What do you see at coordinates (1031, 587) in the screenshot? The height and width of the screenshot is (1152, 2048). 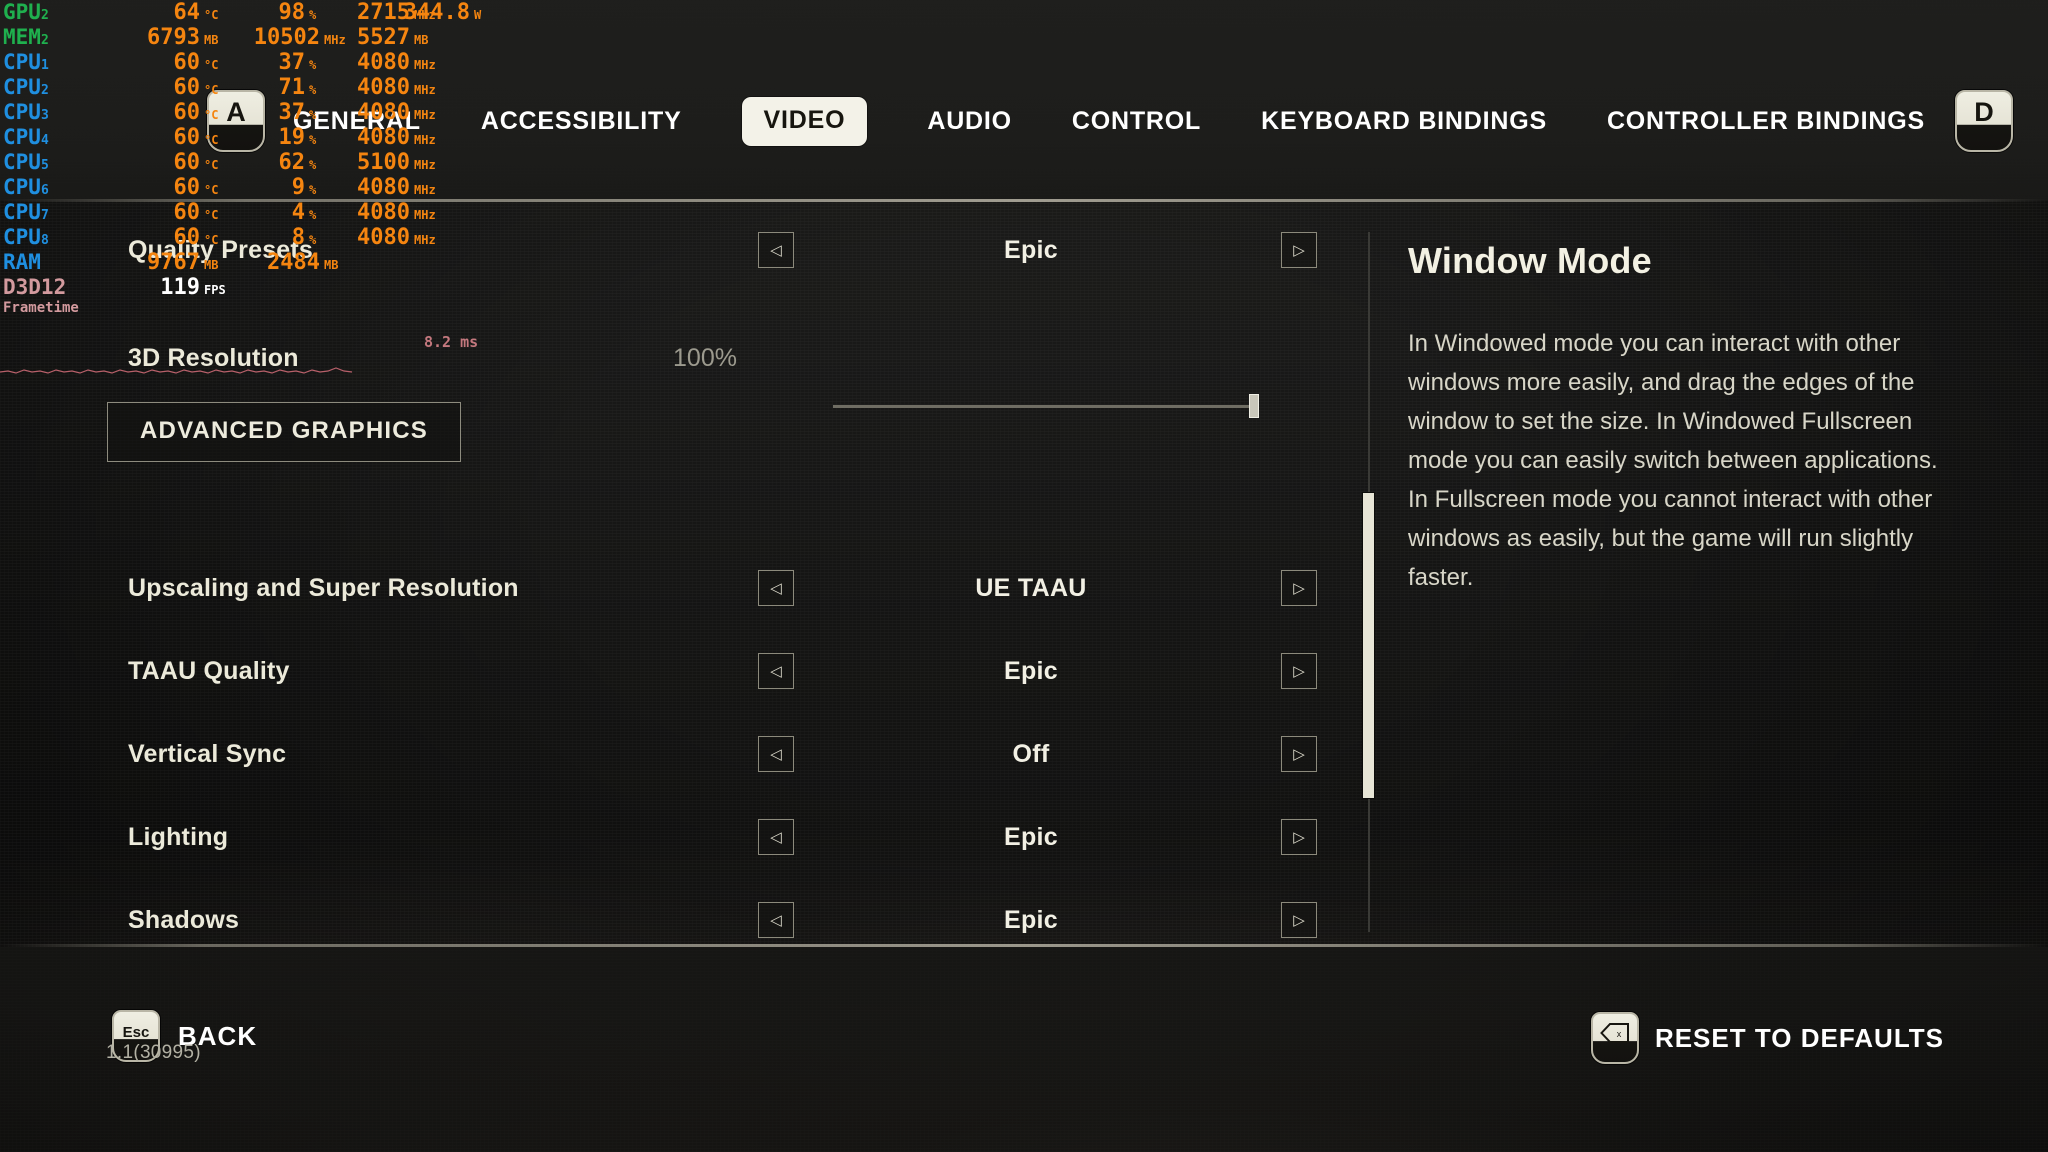 I see `setting-value: UE TAAU` at bounding box center [1031, 587].